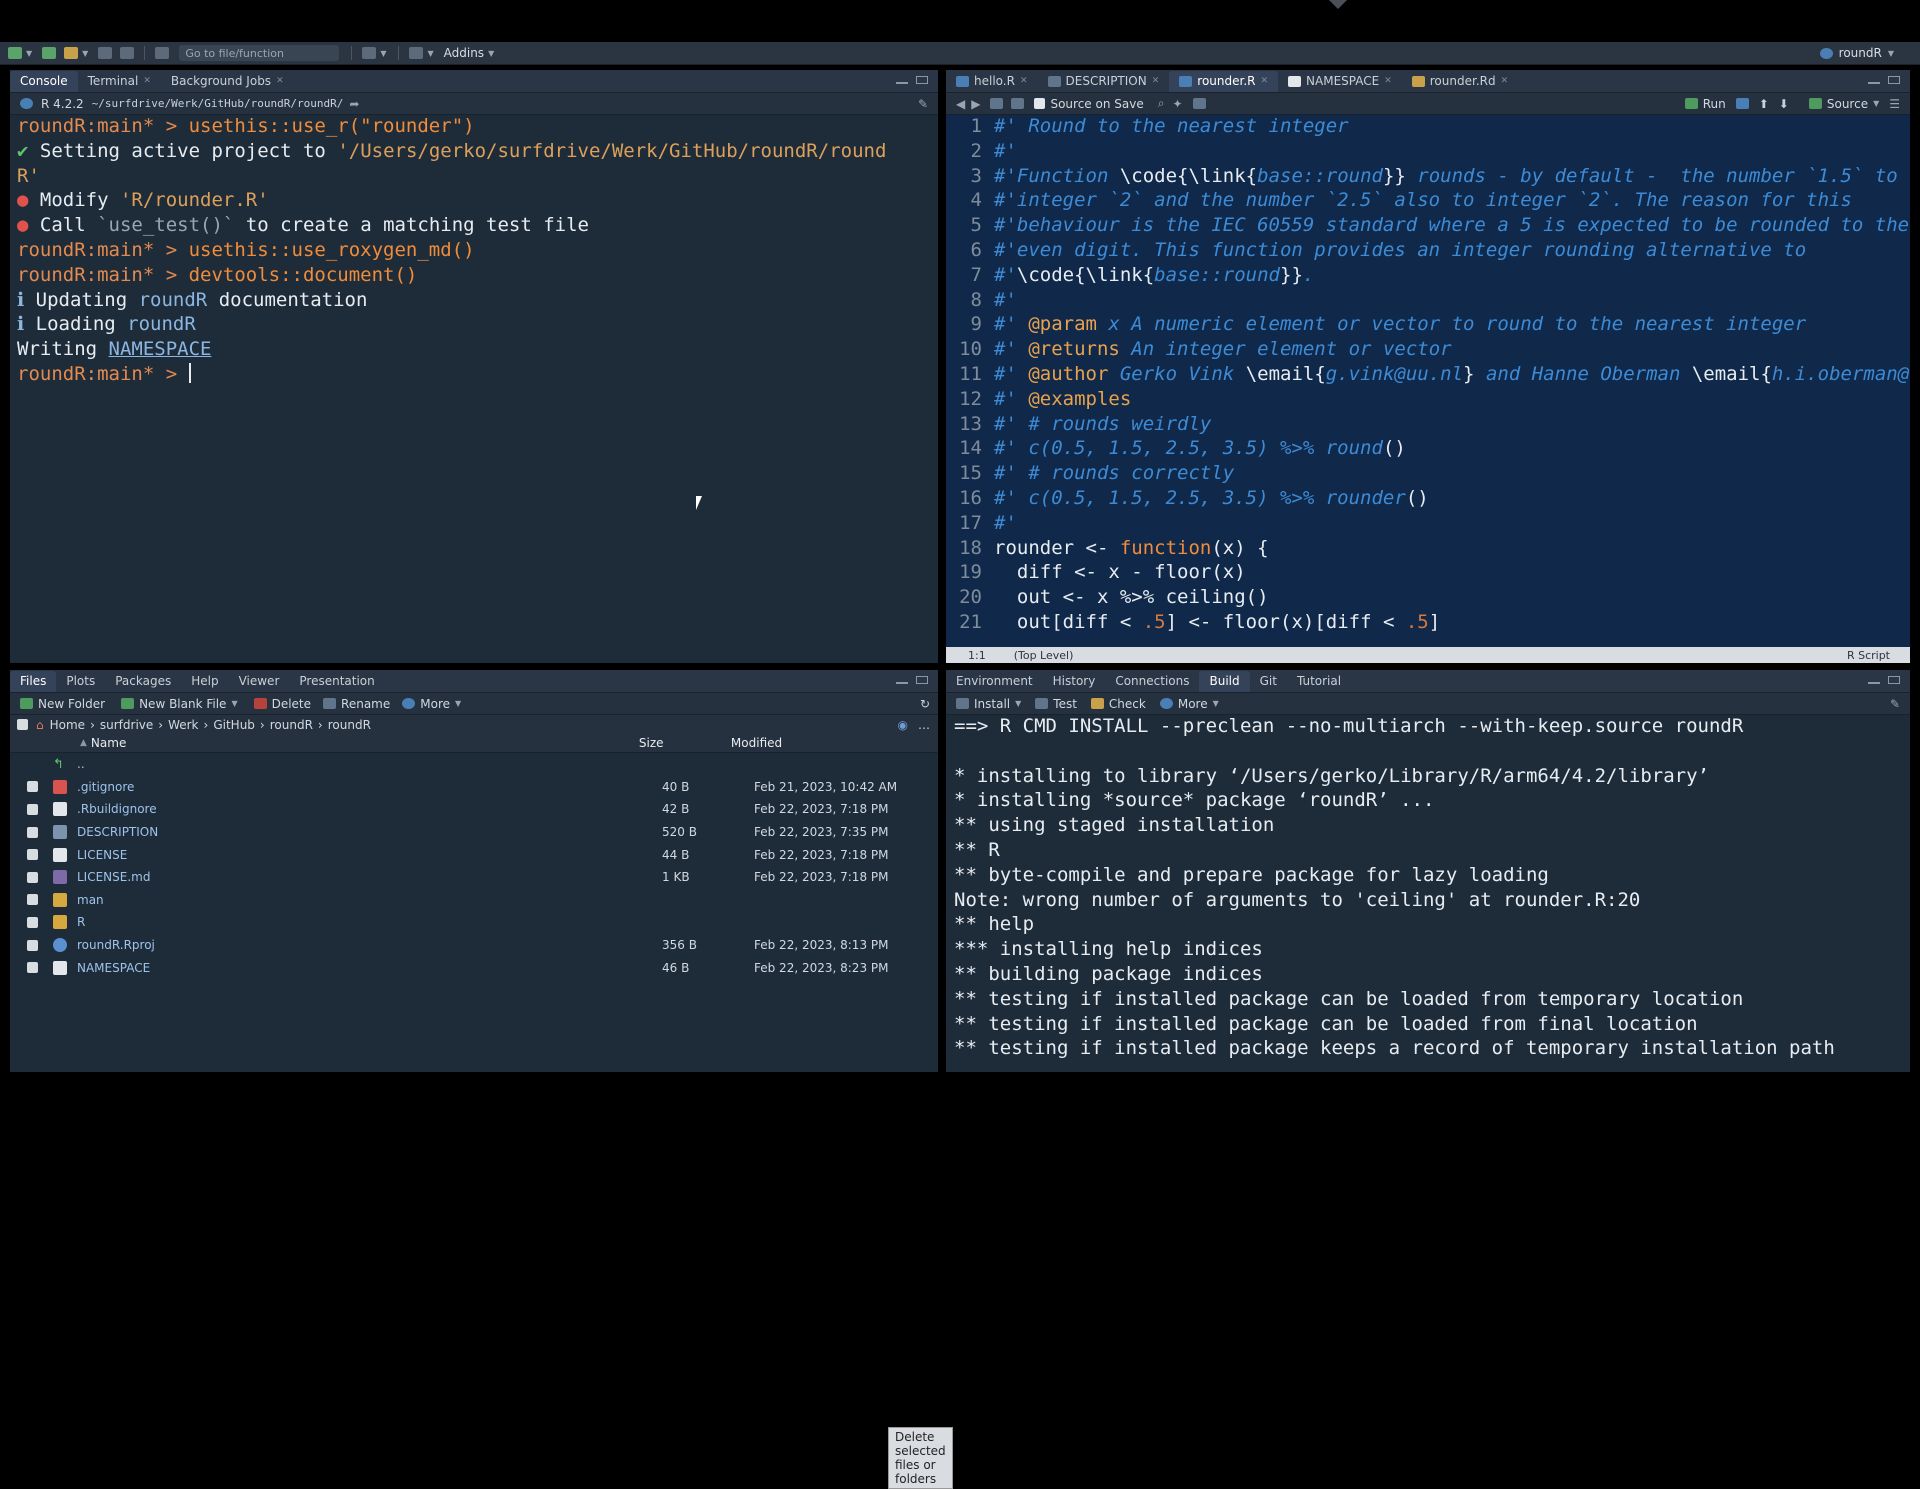 This screenshot has height=1489, width=1920. Describe the element at coordinates (903, 725) in the screenshot. I see `project-icon: ◉` at that location.